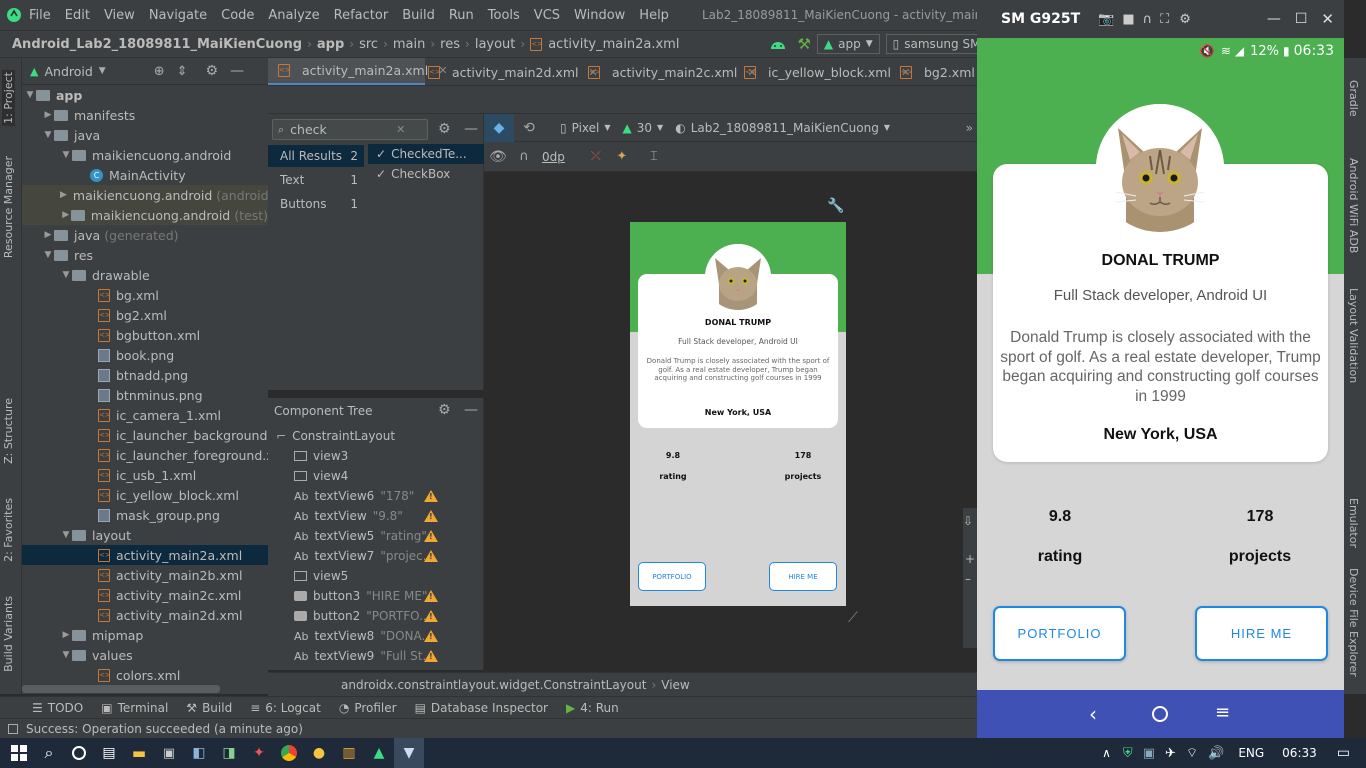  What do you see at coordinates (418, 15) in the screenshot?
I see `menu-build: Build` at bounding box center [418, 15].